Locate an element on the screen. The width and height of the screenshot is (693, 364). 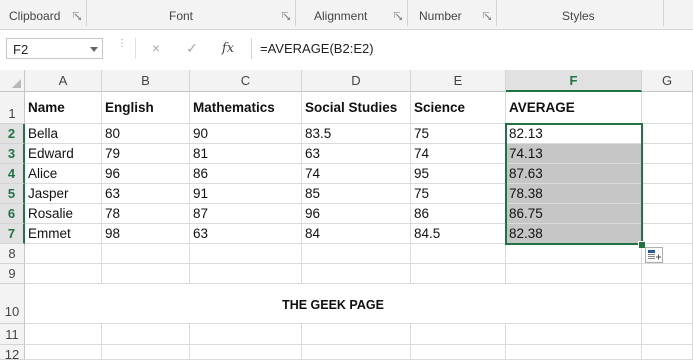
data-cell: 85 is located at coordinates (356, 194).